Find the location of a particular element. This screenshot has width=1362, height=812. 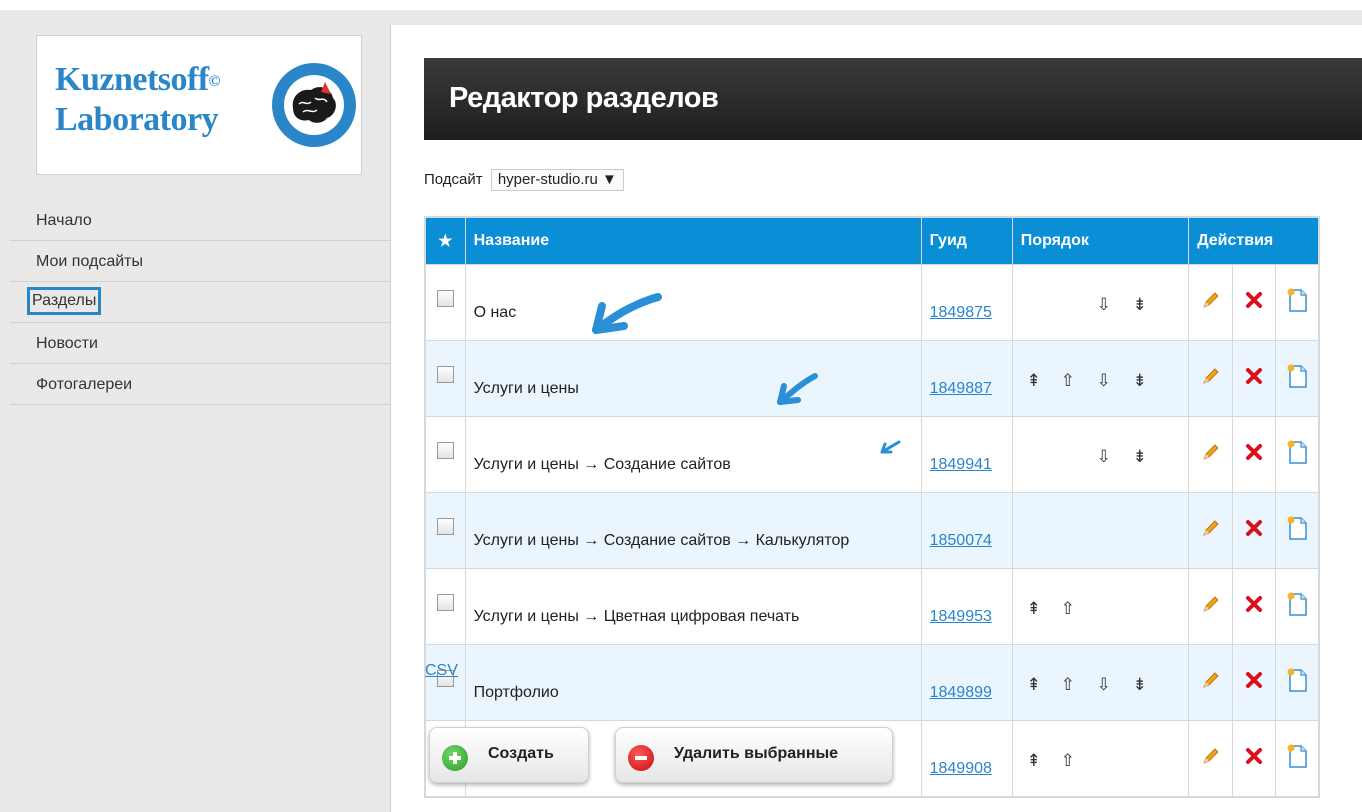

guid-link: 1850074 is located at coordinates (961, 540).